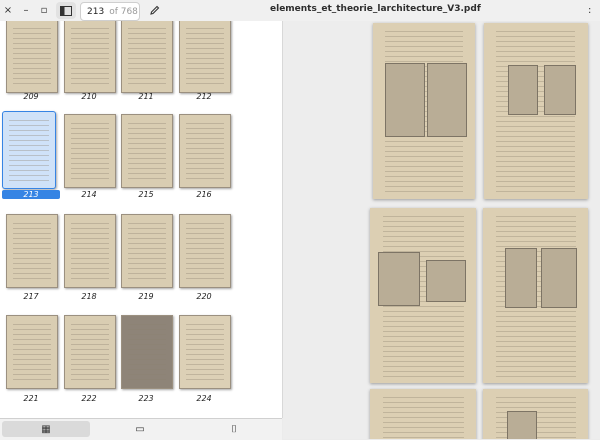 The width and height of the screenshot is (600, 440). What do you see at coordinates (44, 10) in the screenshot?
I see `maximize-button: ▫` at bounding box center [44, 10].